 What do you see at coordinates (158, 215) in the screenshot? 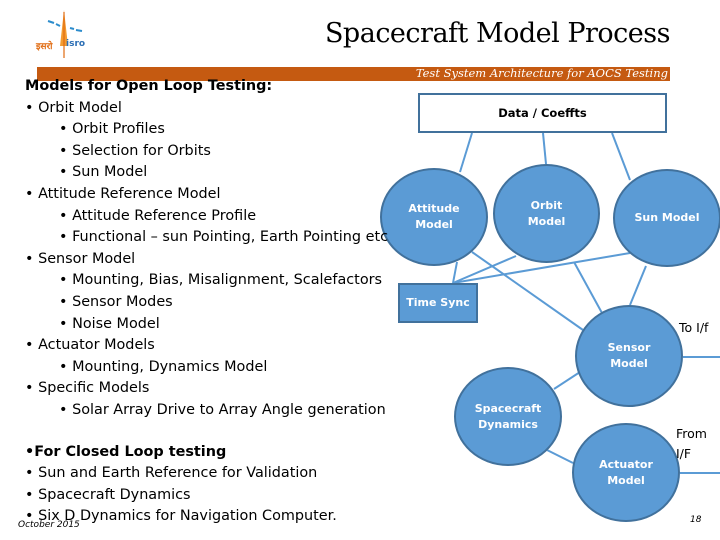
I see `sub-list-item: • Attitude Reference Profile` at bounding box center [158, 215].